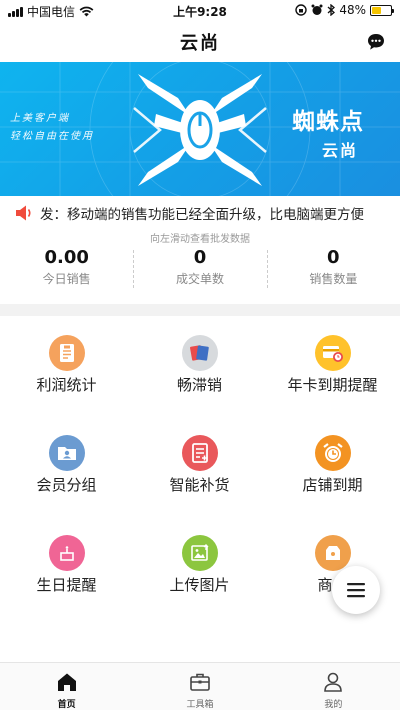  I want to click on menu-item-sales-trend: 畅滞销, so click(199, 364).